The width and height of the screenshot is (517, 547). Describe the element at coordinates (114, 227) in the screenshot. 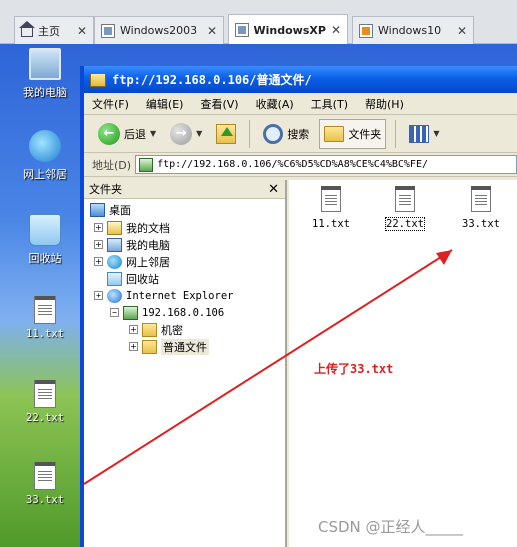

I see `documents-icon` at that location.